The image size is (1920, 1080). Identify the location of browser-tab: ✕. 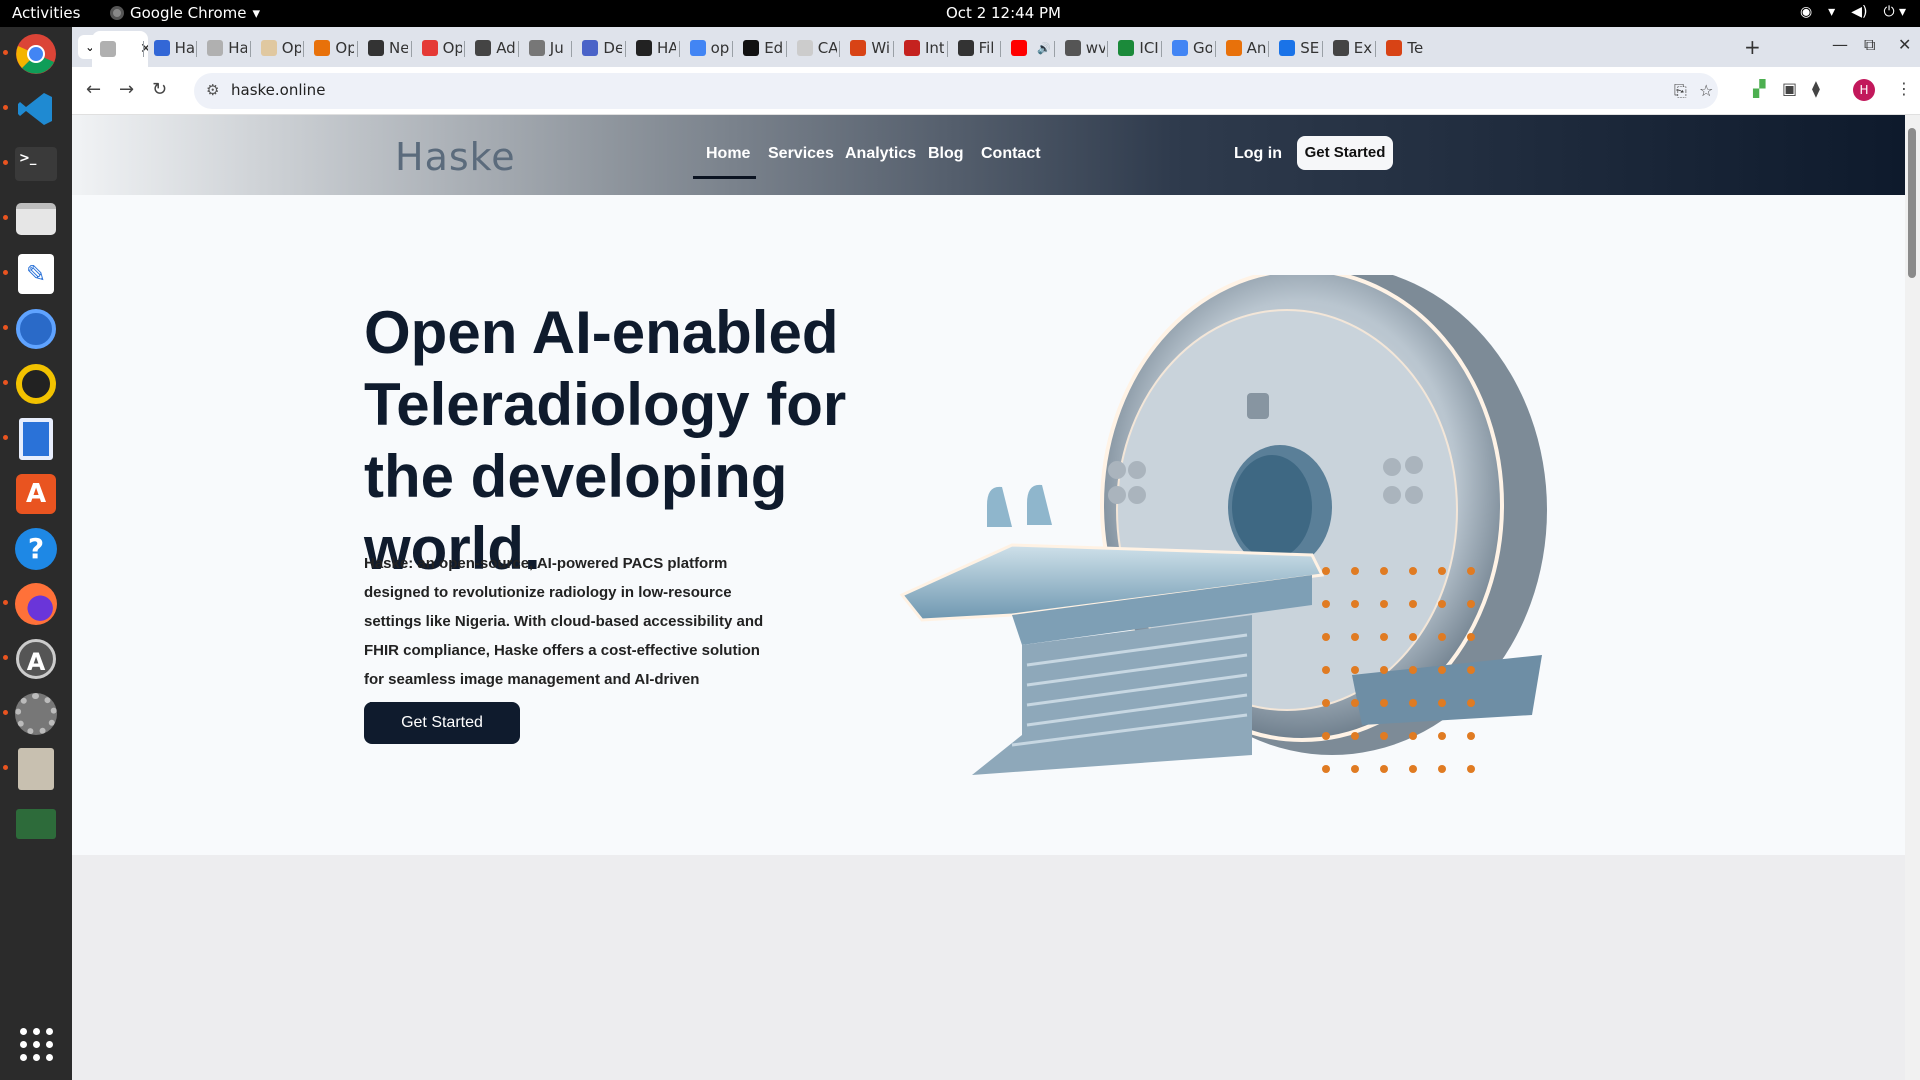
(120, 49).